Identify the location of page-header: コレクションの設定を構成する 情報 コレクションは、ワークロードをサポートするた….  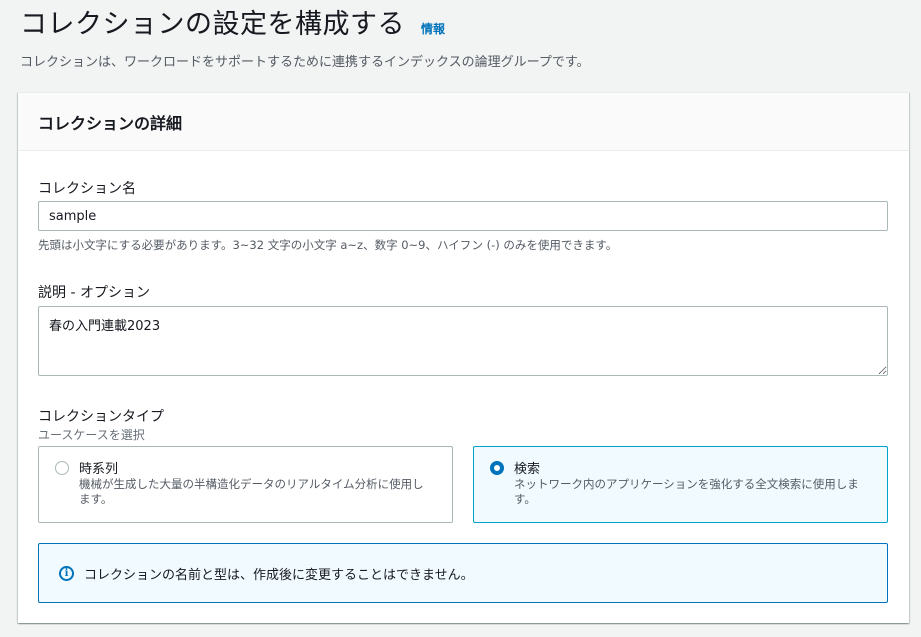
(465, 38).